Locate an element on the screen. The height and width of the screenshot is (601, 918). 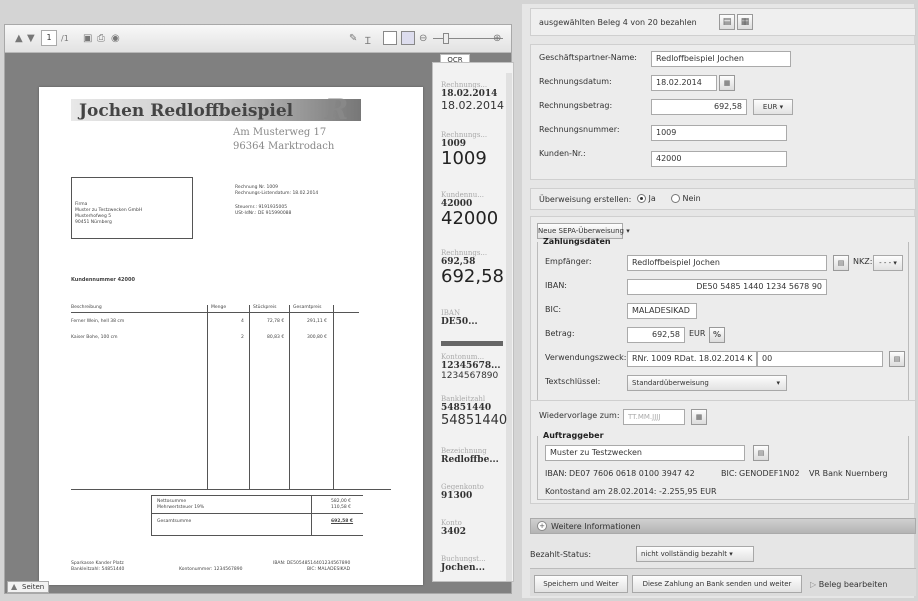
originator-input: Muster zu Testzwecken is located at coordinates (645, 453).